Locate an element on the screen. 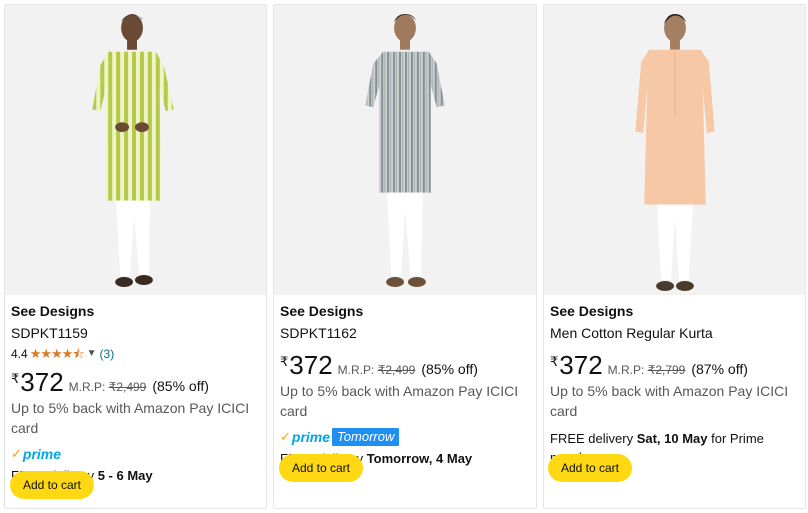 This screenshot has width=808, height=513. product-title-link: SDPKT1162 is located at coordinates (405, 333).